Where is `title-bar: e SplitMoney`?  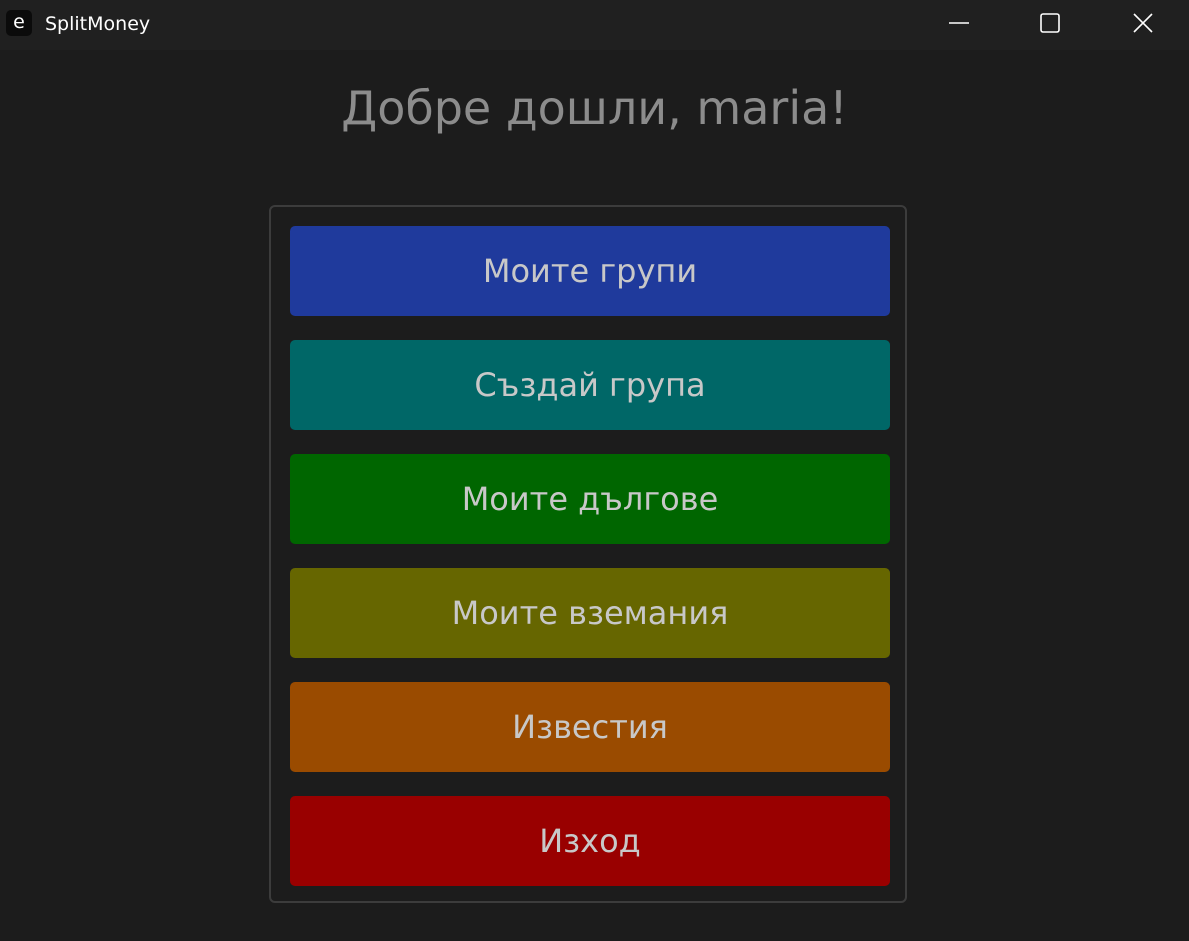 title-bar: e SplitMoney is located at coordinates (594, 25).